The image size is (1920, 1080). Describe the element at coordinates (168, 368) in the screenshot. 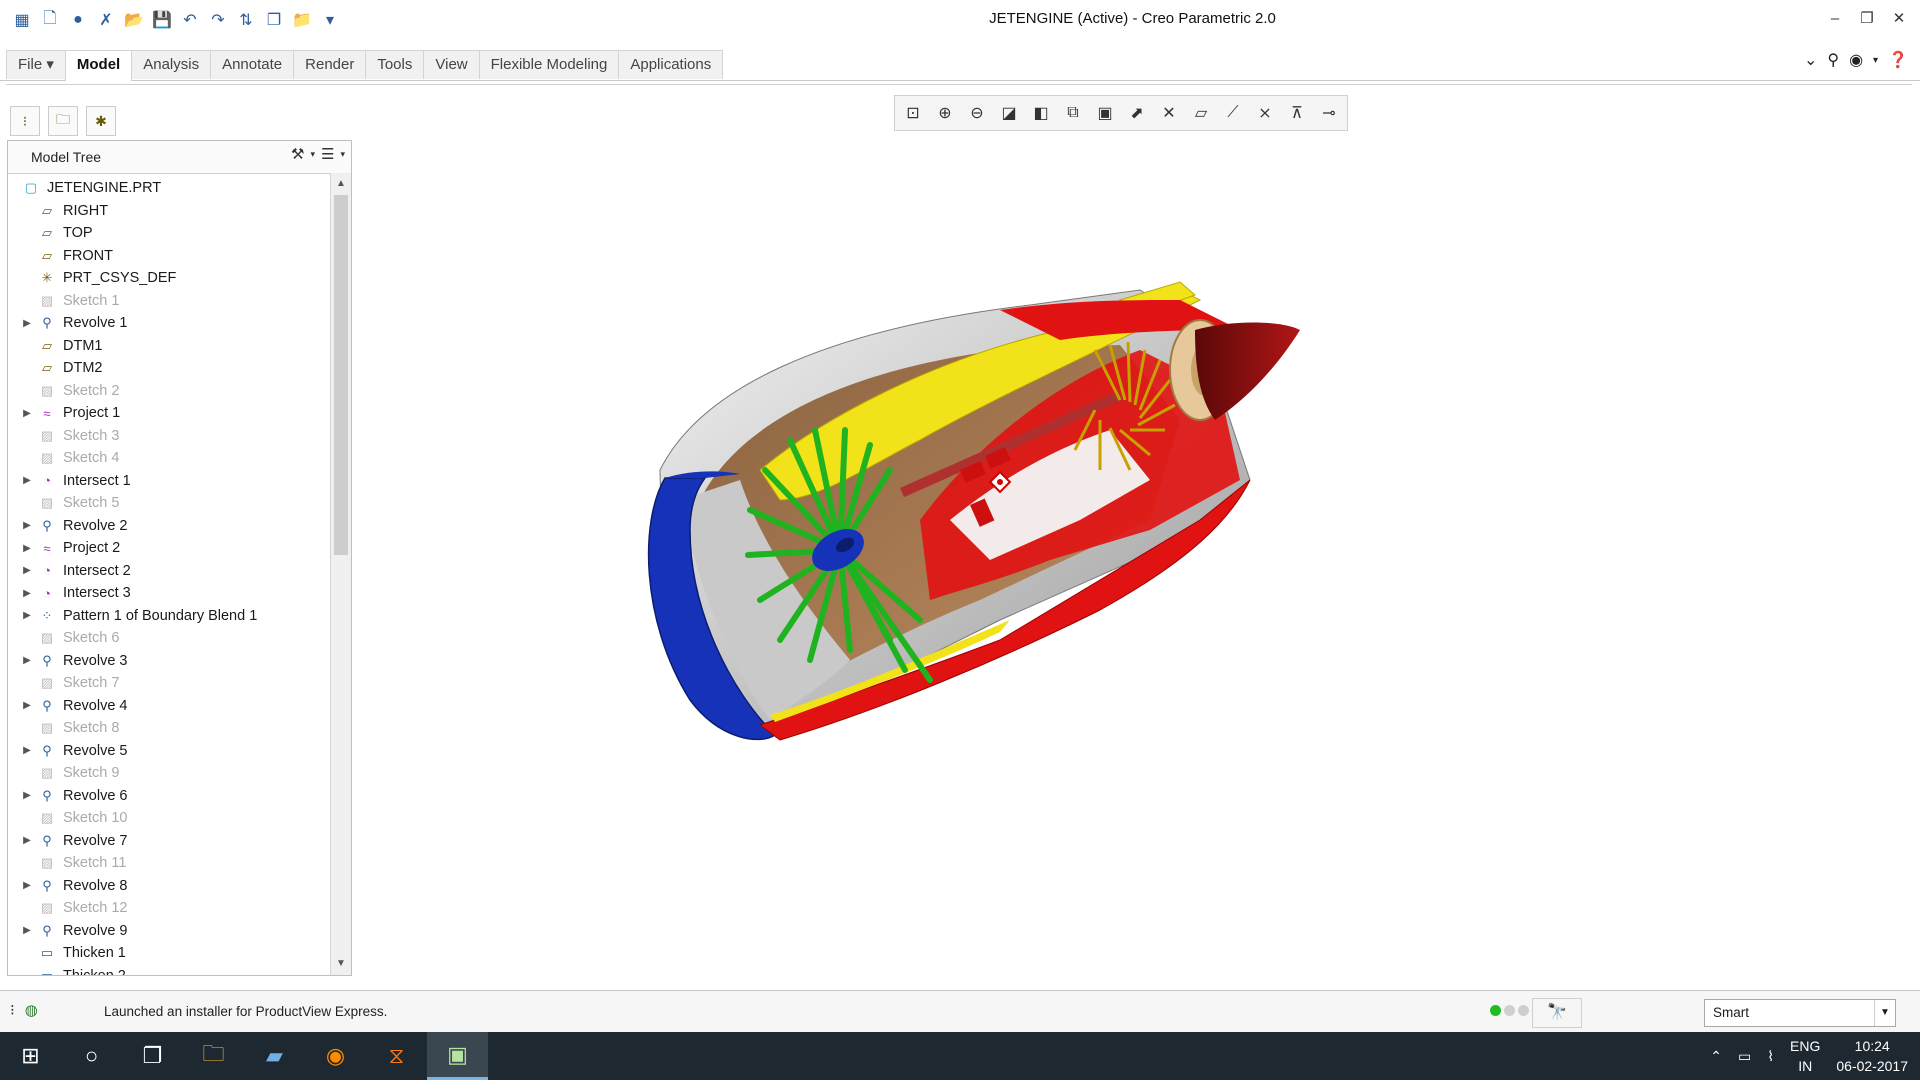

I see `tree-item: ▱ DTM2` at that location.